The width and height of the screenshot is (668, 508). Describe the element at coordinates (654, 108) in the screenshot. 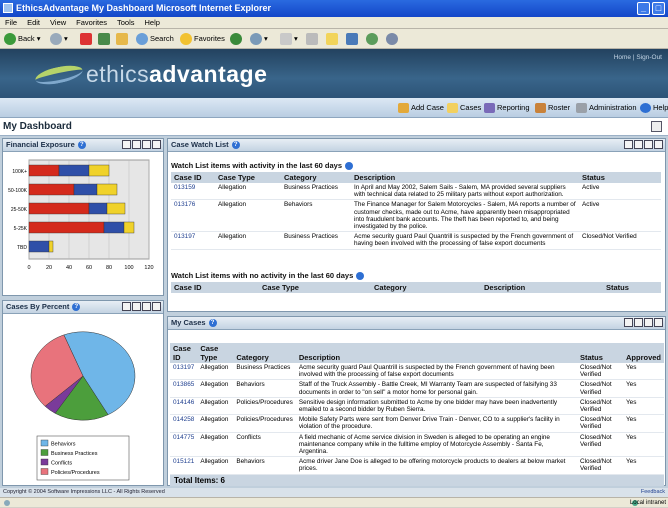

I see `nav-help: Help` at that location.